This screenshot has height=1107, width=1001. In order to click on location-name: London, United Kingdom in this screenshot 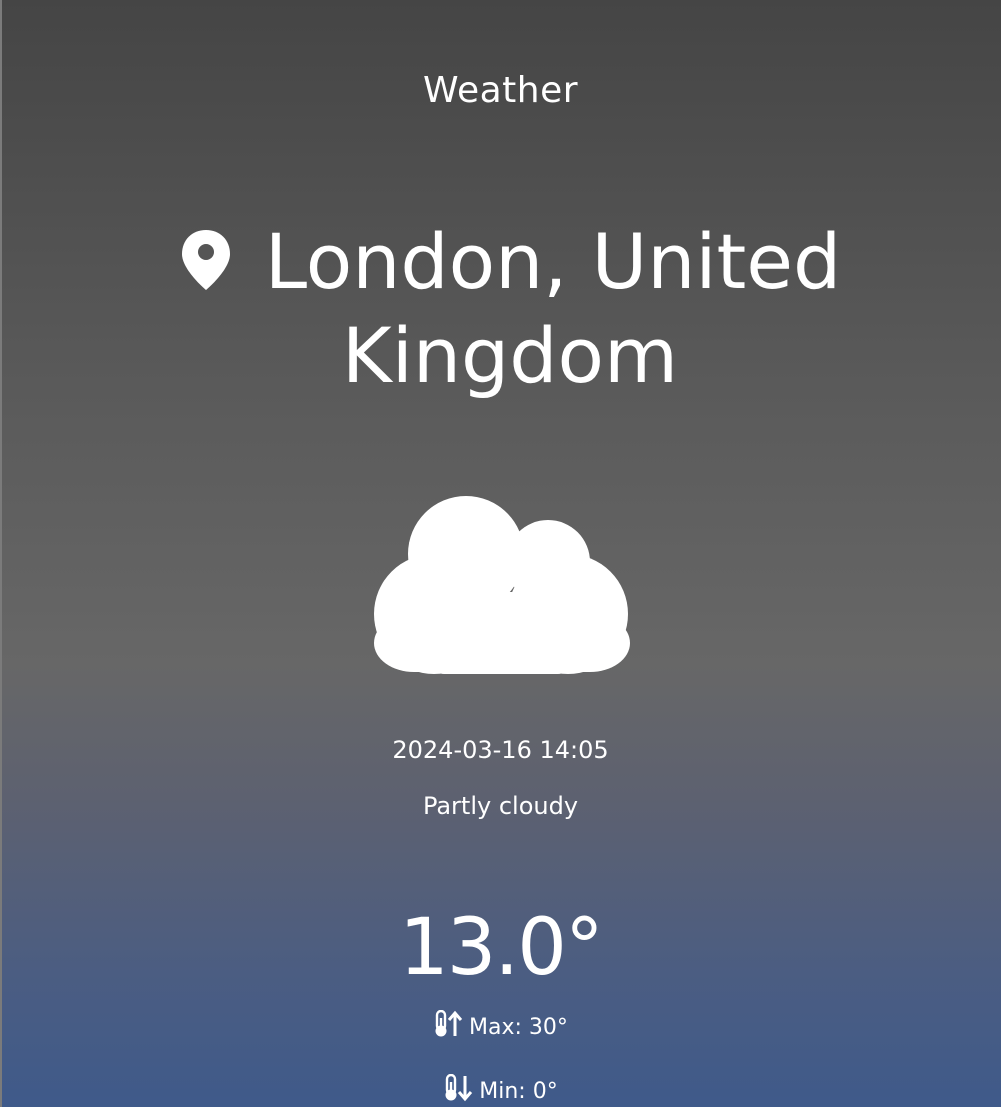, I will do `click(553, 308)`.